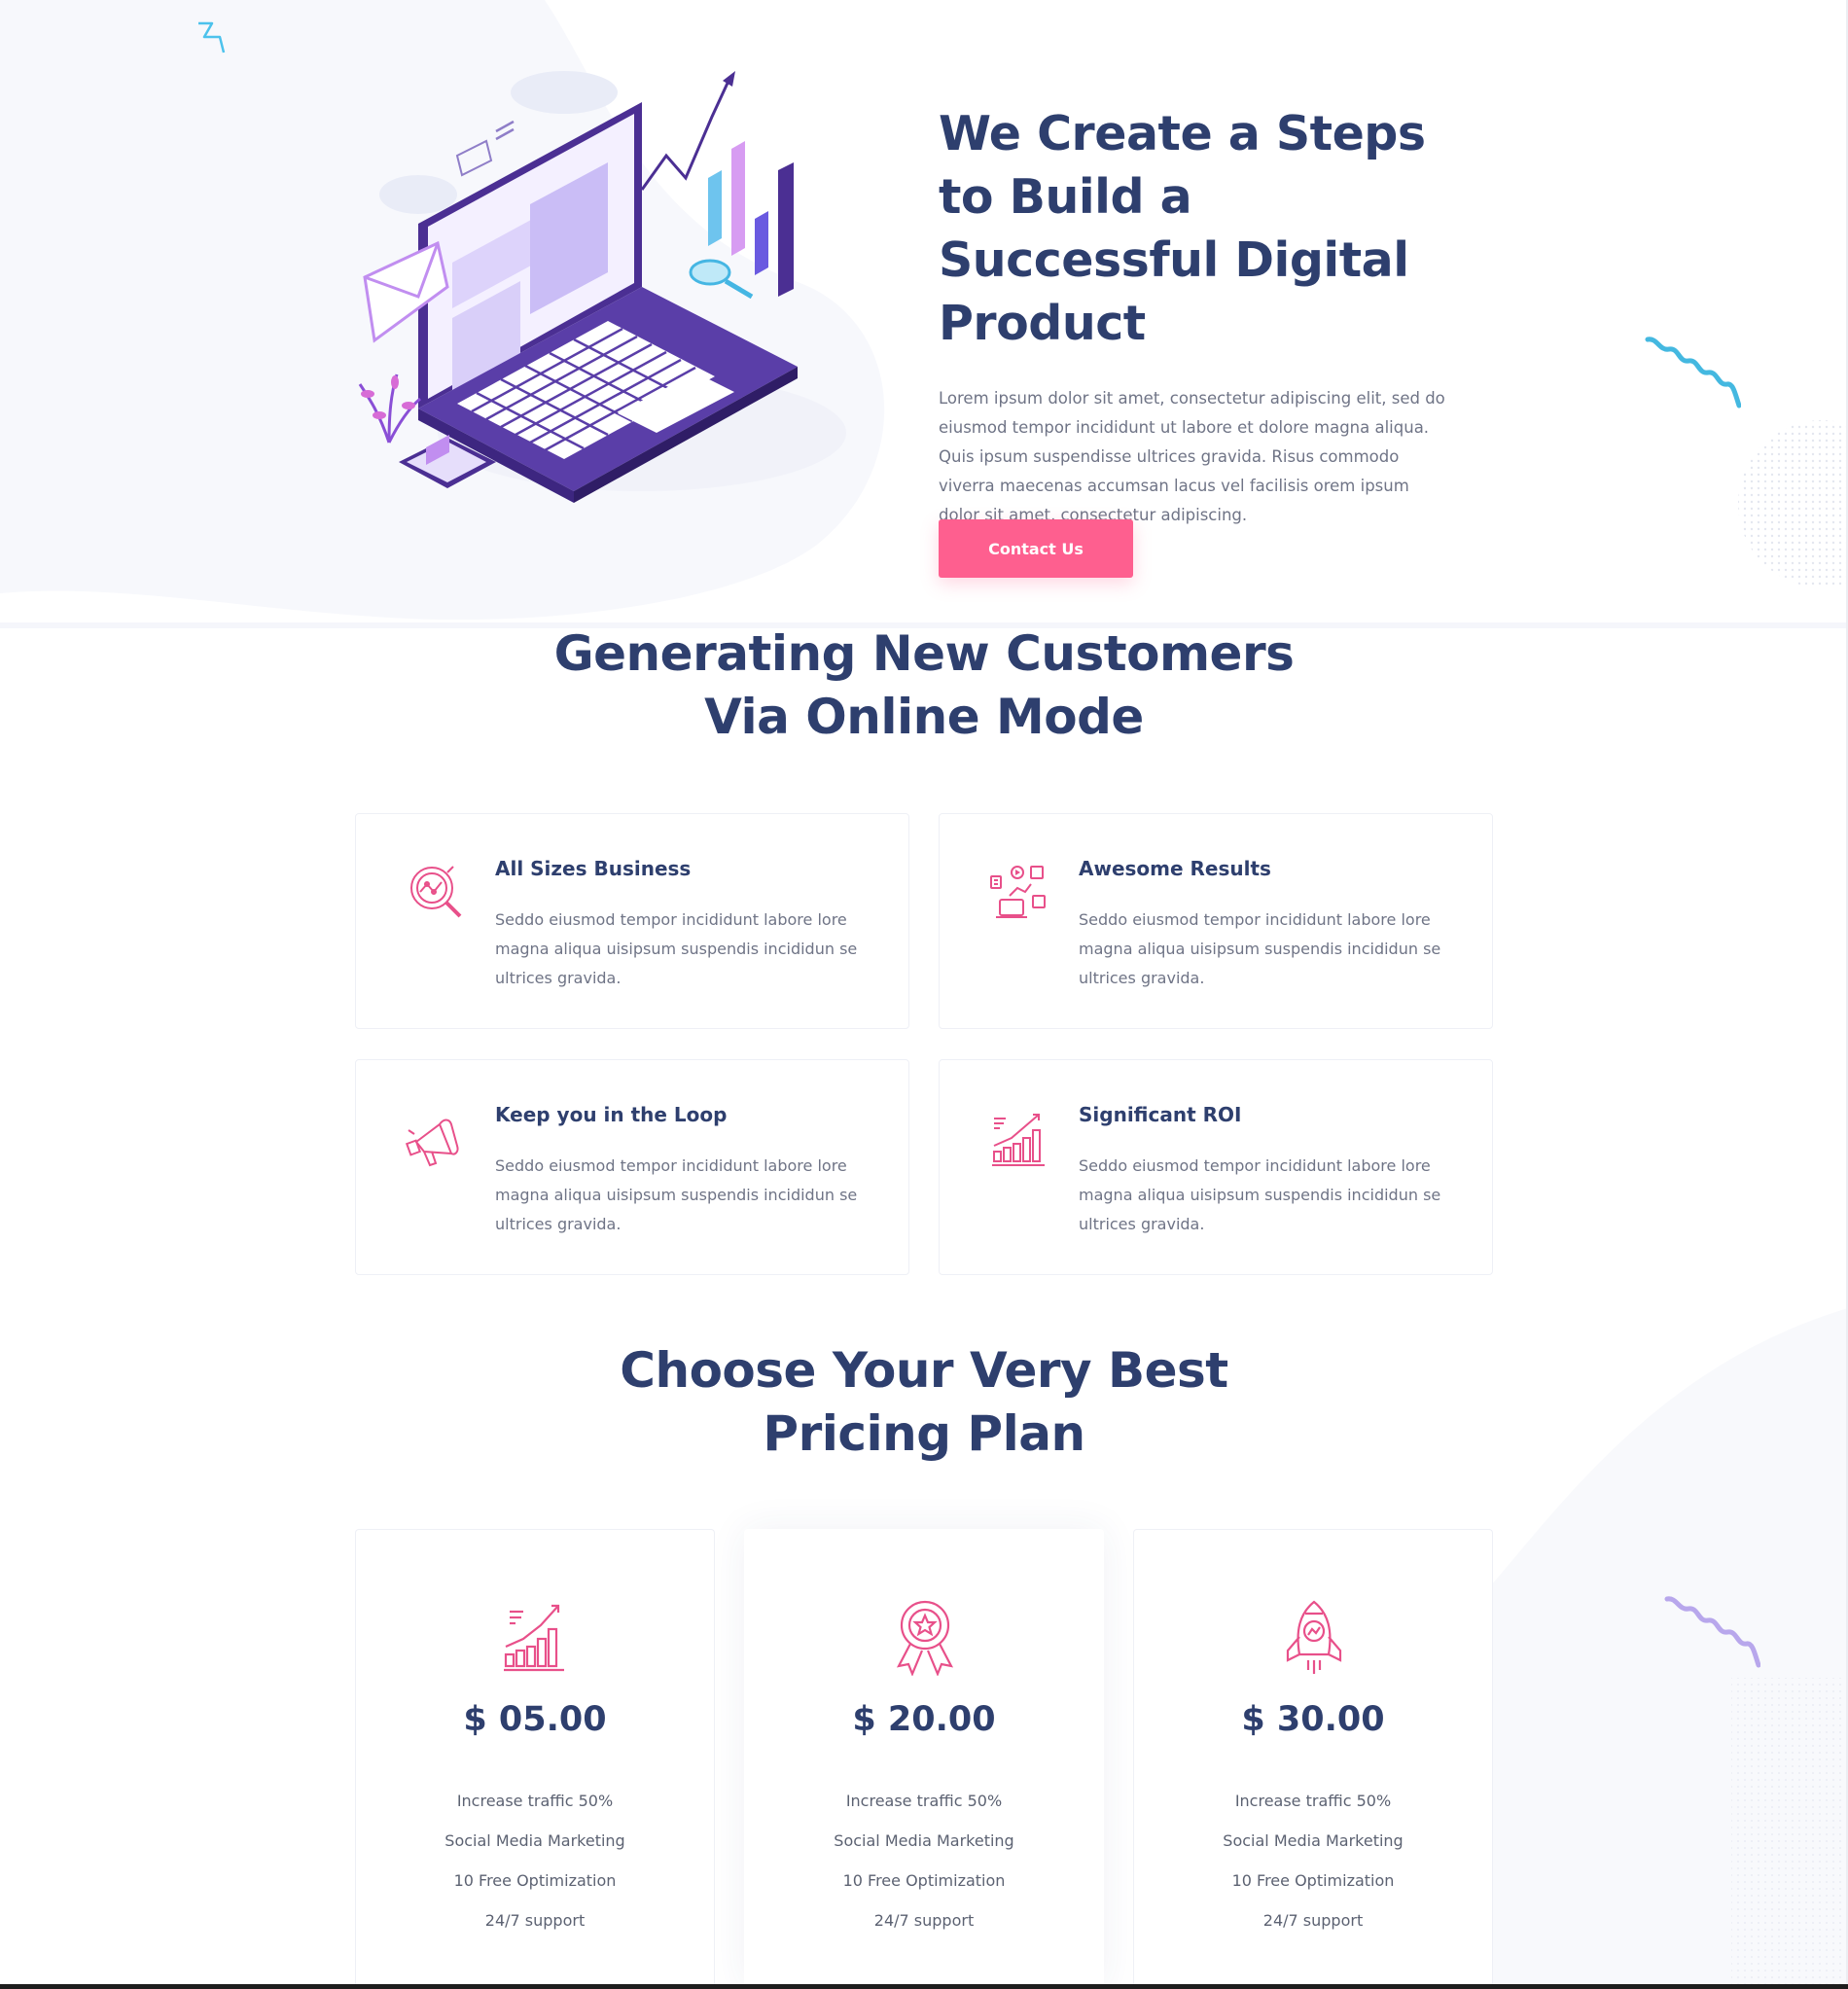 This screenshot has height=1989, width=1848. What do you see at coordinates (594, 868) in the screenshot?
I see `service-card-title: All Sizes Business` at bounding box center [594, 868].